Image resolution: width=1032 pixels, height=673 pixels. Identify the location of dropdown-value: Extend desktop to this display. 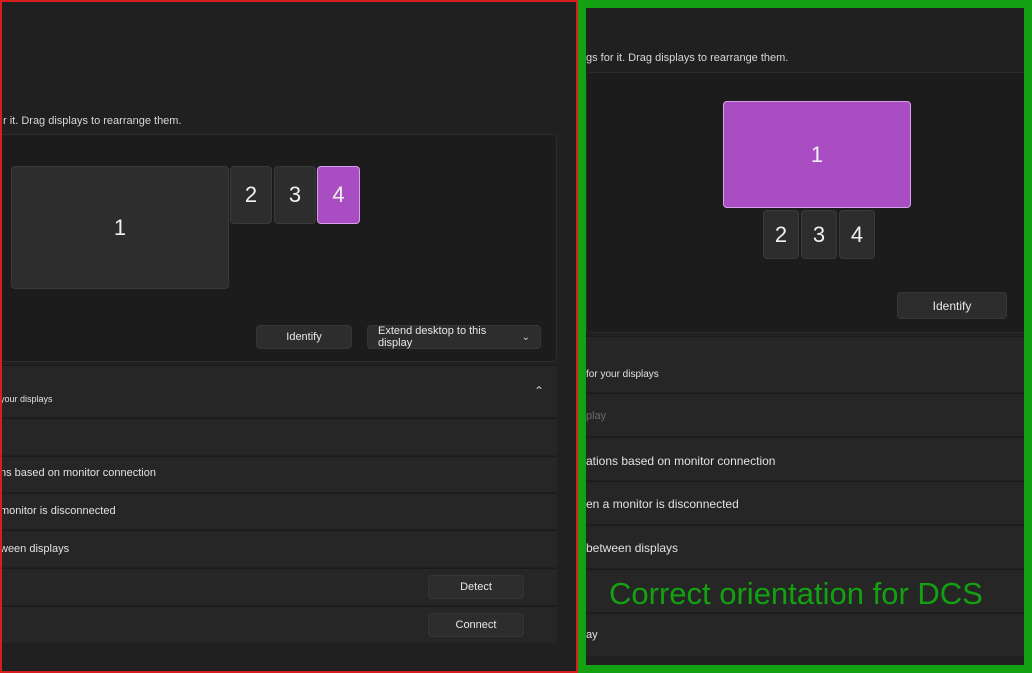
(432, 337).